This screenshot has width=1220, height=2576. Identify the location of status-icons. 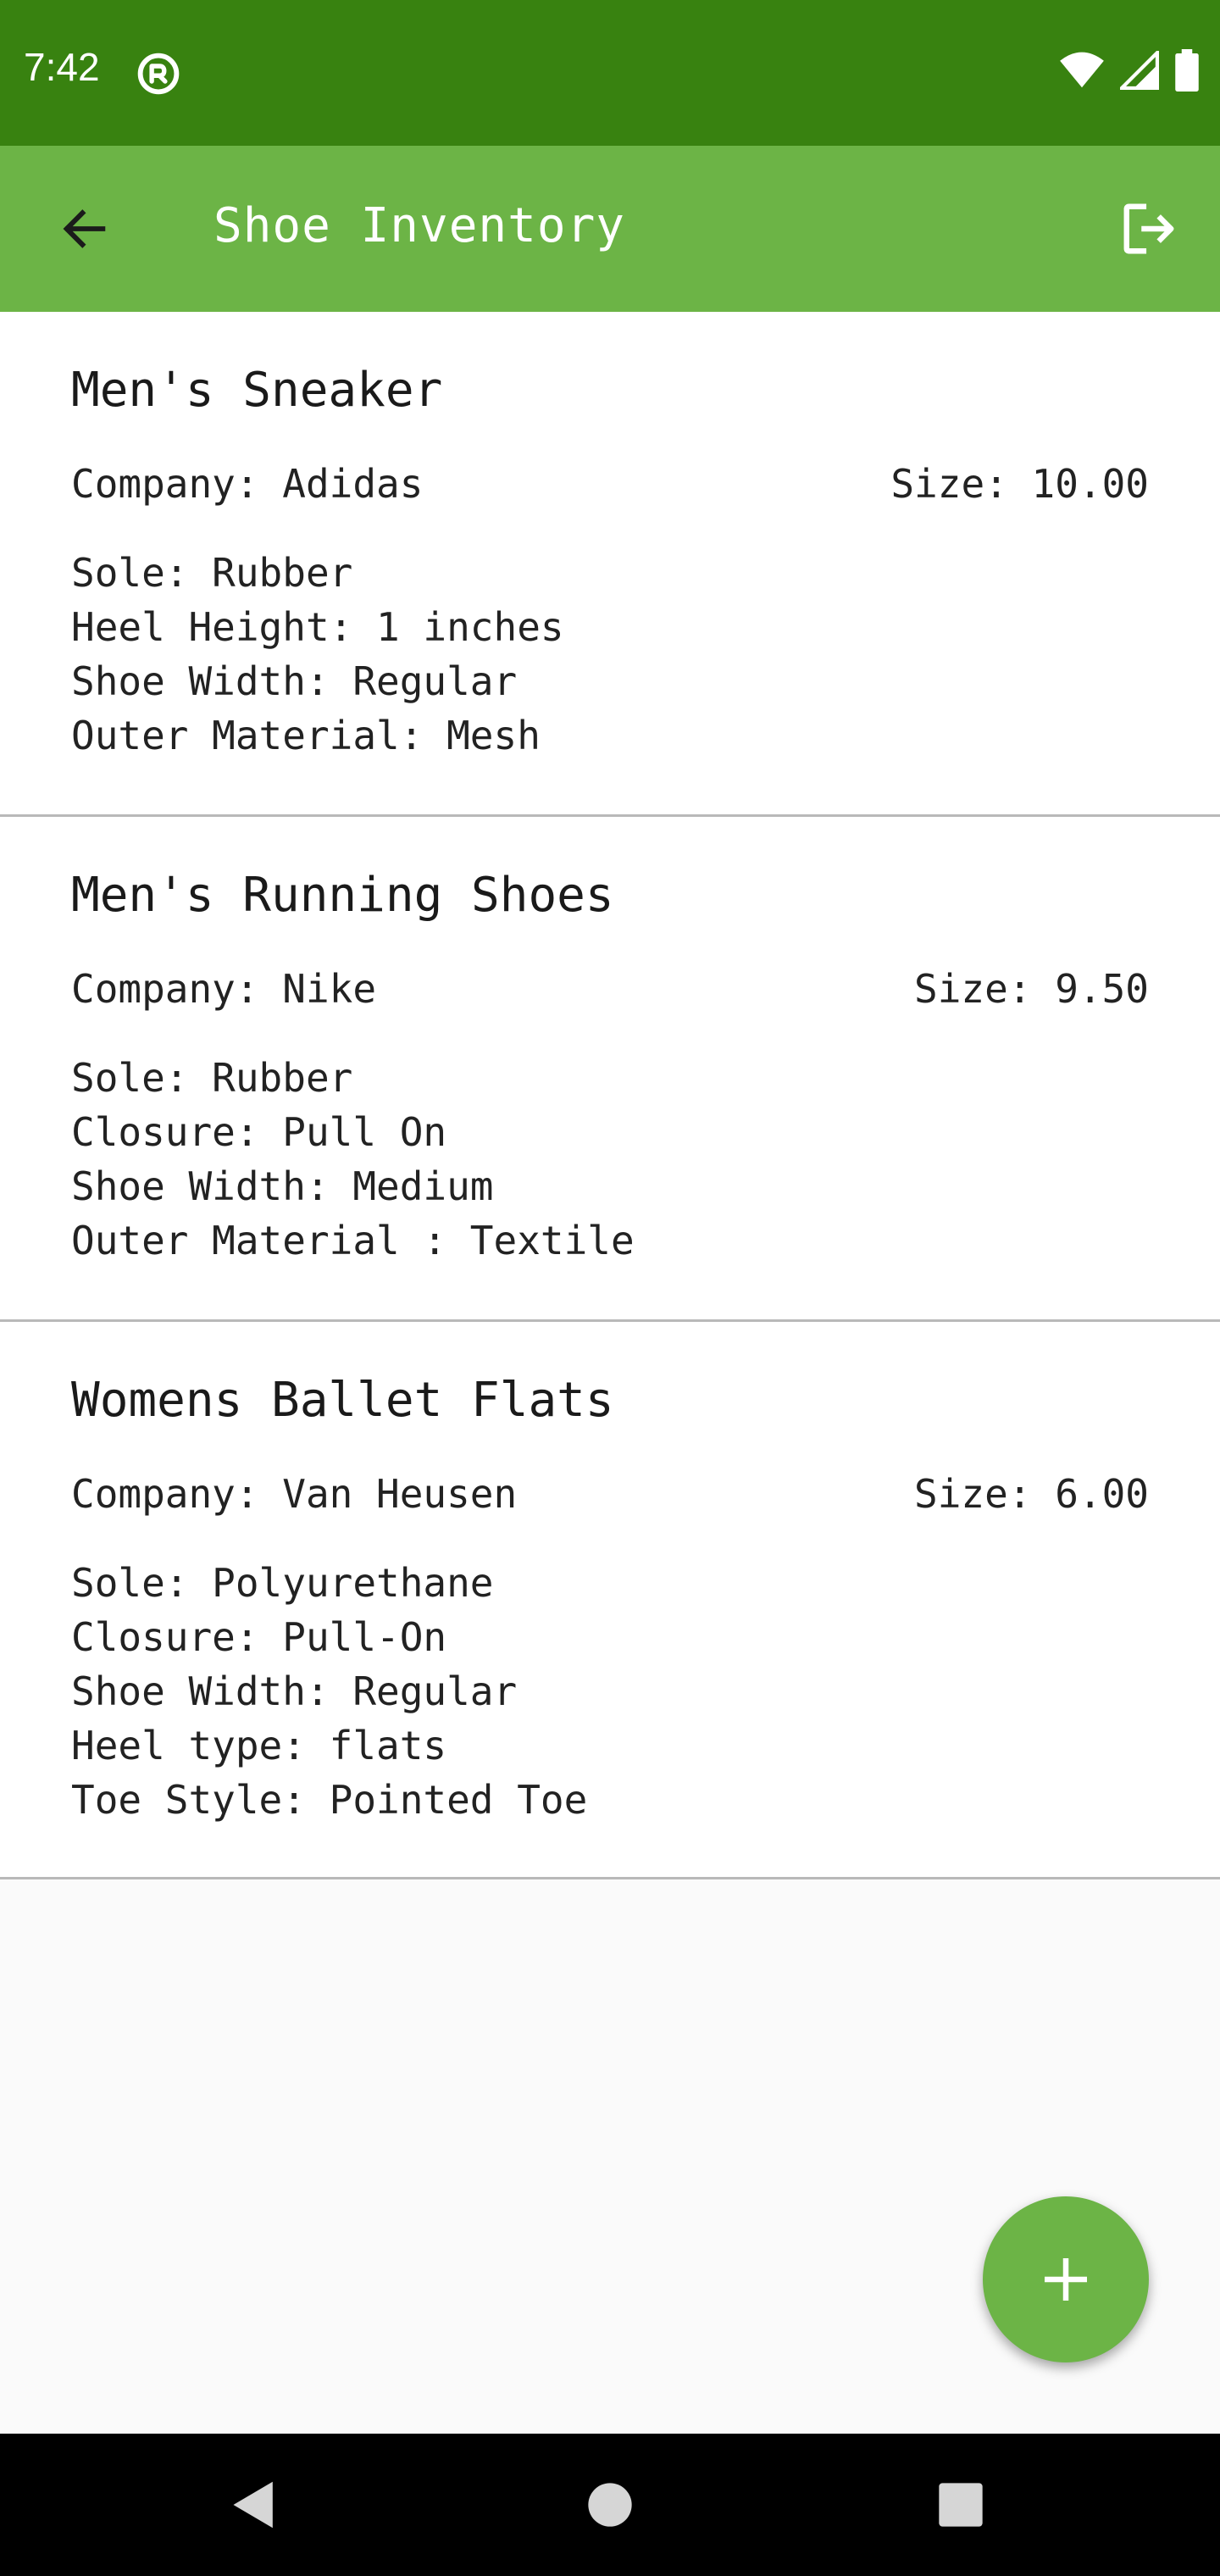
(1129, 70).